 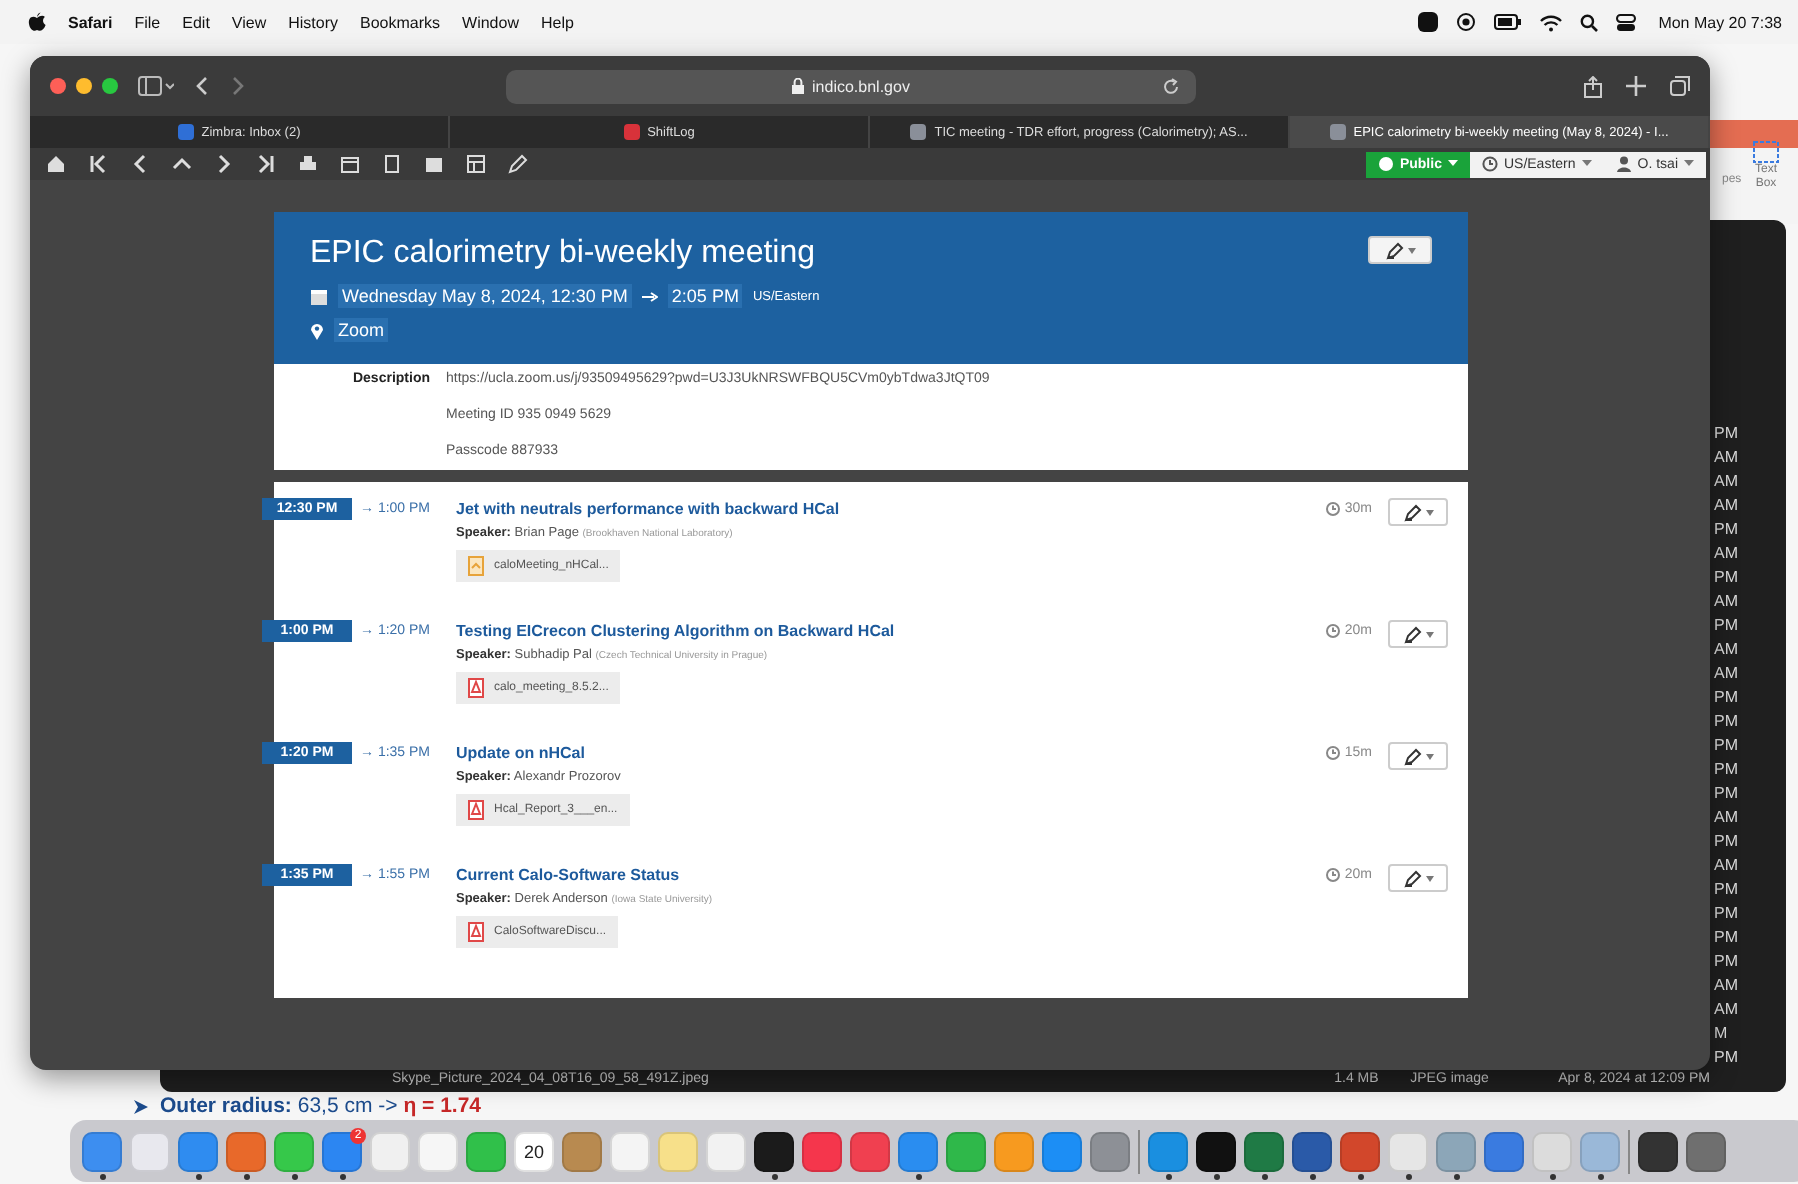 What do you see at coordinates (534, 1151) in the screenshot?
I see `app-icon: 20` at bounding box center [534, 1151].